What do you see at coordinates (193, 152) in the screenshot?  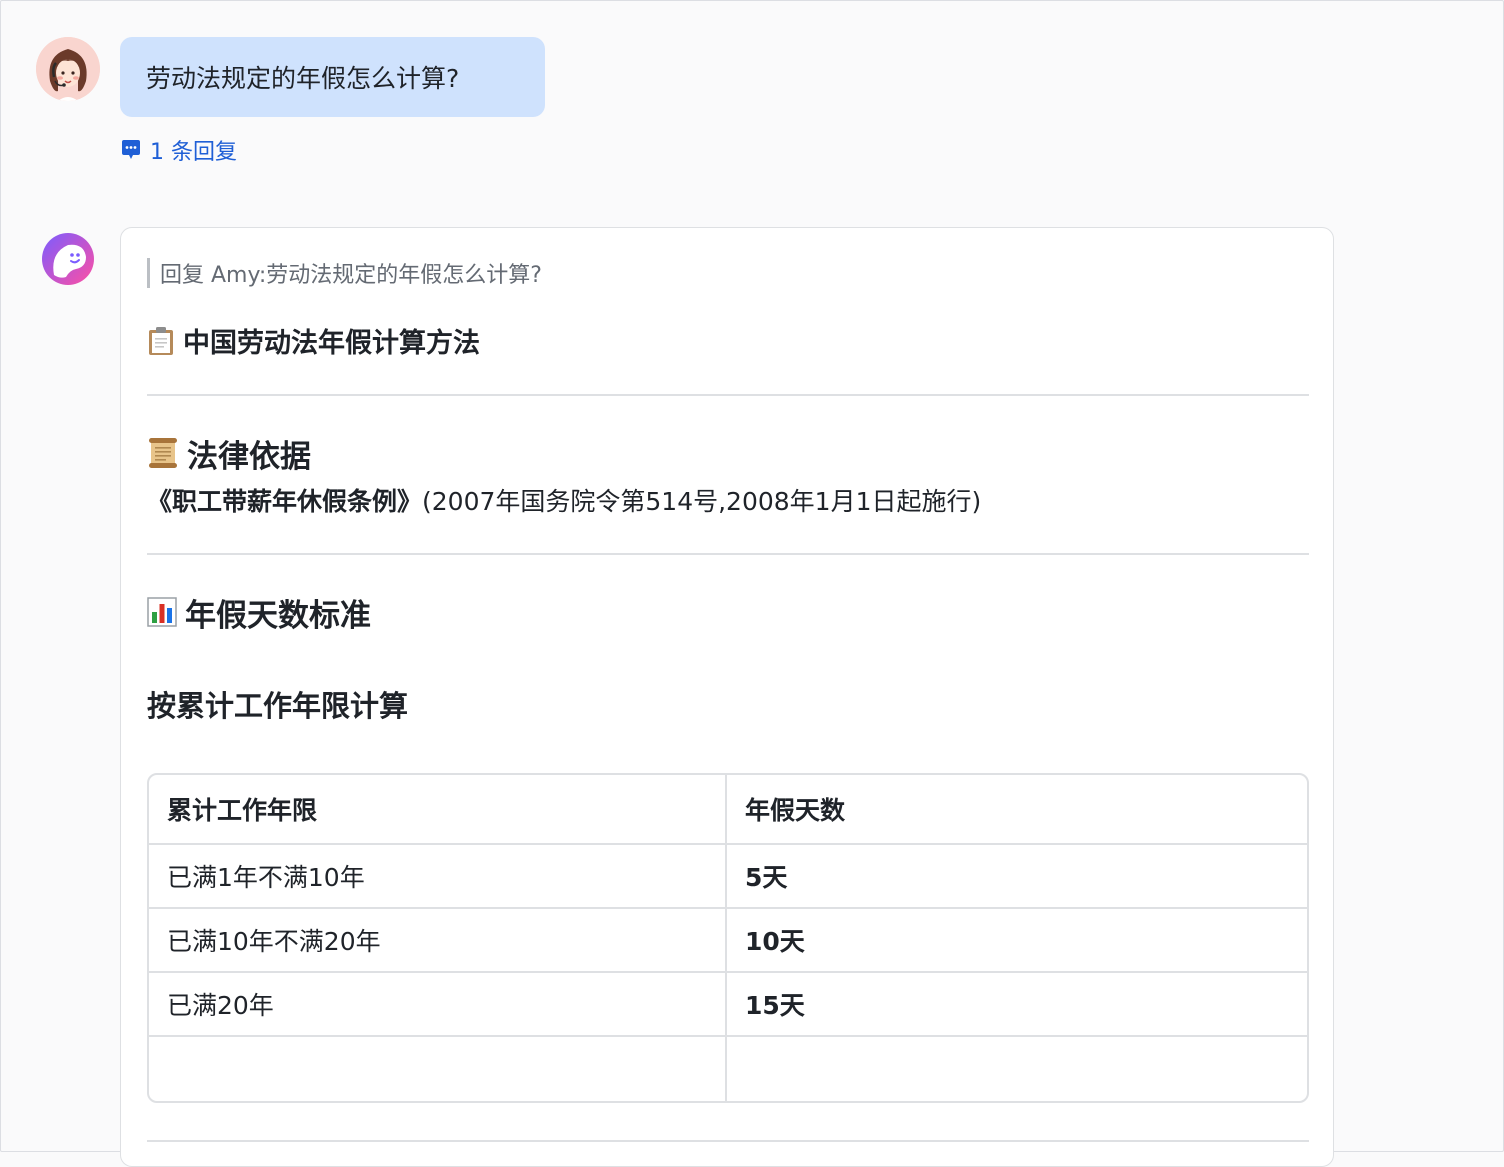 I see `reply-count-label: 1 条回复` at bounding box center [193, 152].